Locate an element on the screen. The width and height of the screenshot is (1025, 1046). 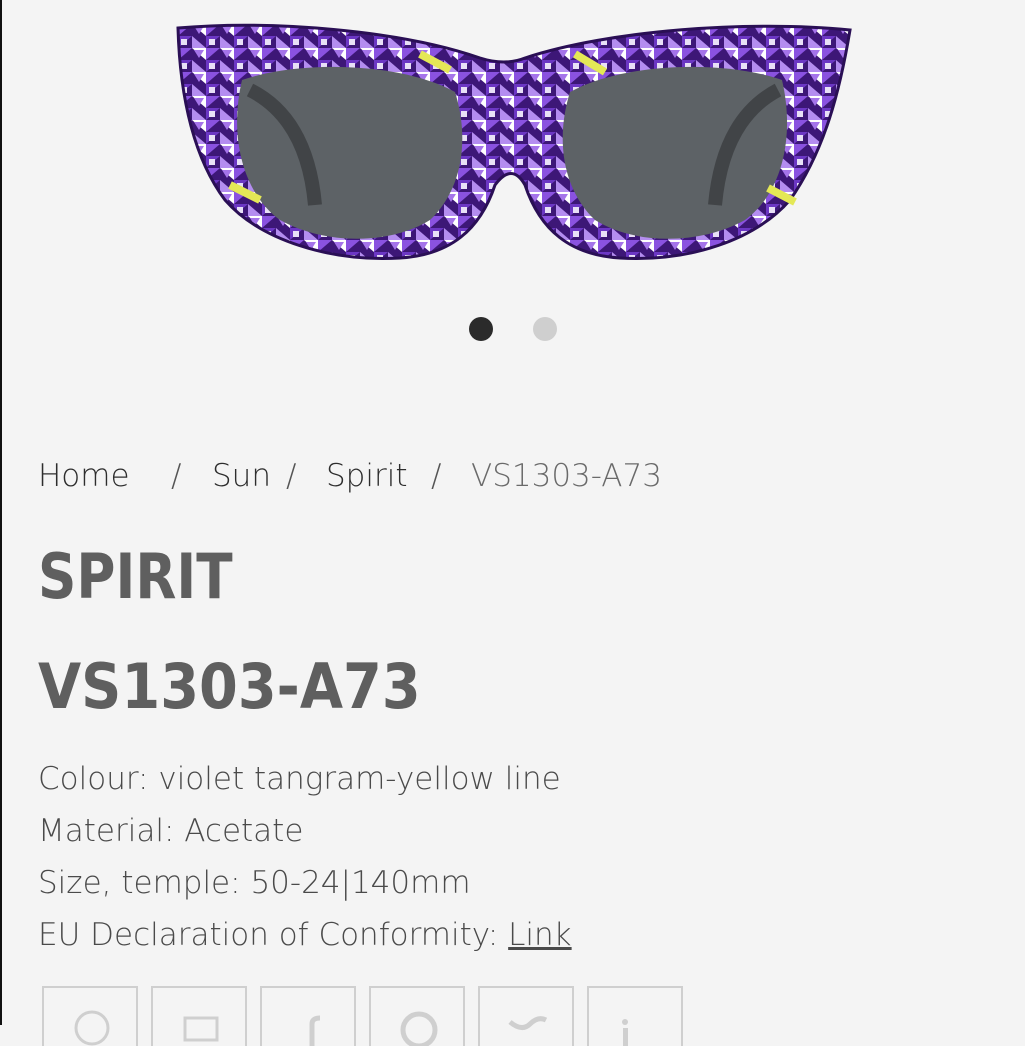
spec-size: Size, temple: 50-24|140mm is located at coordinates (254, 883).